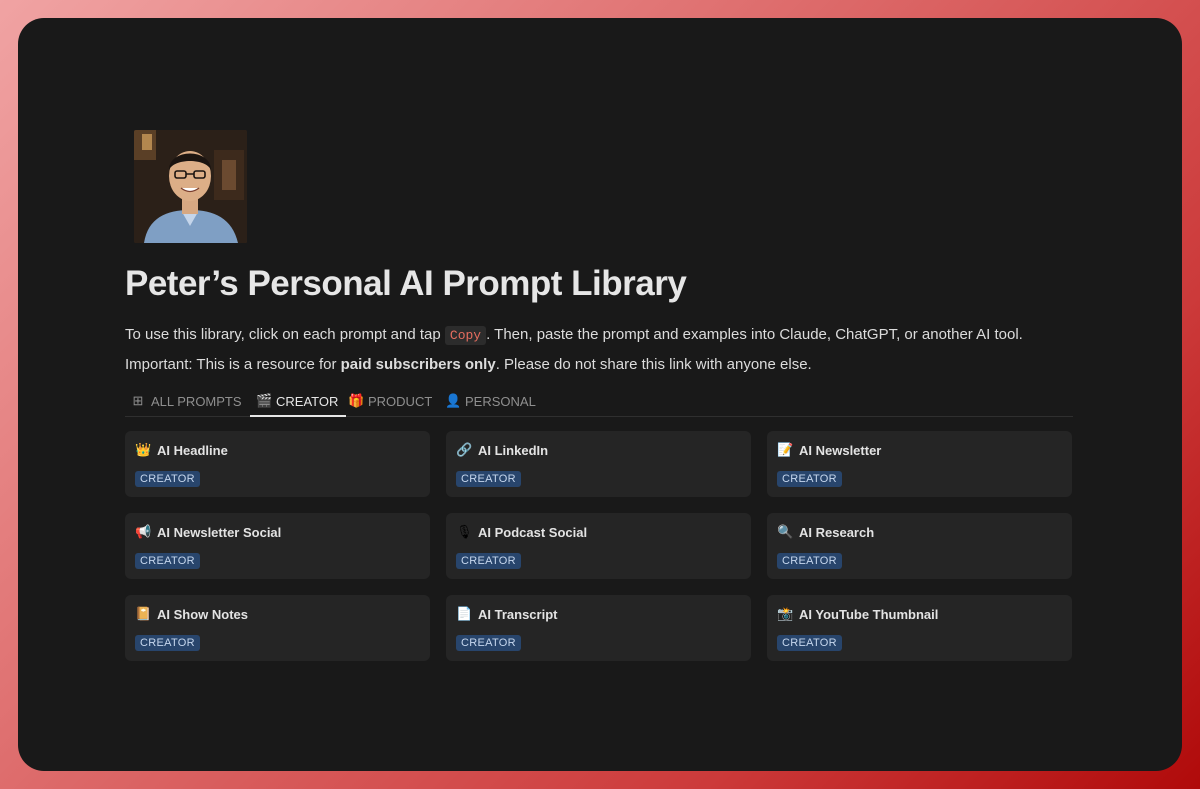 Image resolution: width=1200 pixels, height=789 pixels. I want to click on card-title: AI Podcast Social, so click(533, 532).